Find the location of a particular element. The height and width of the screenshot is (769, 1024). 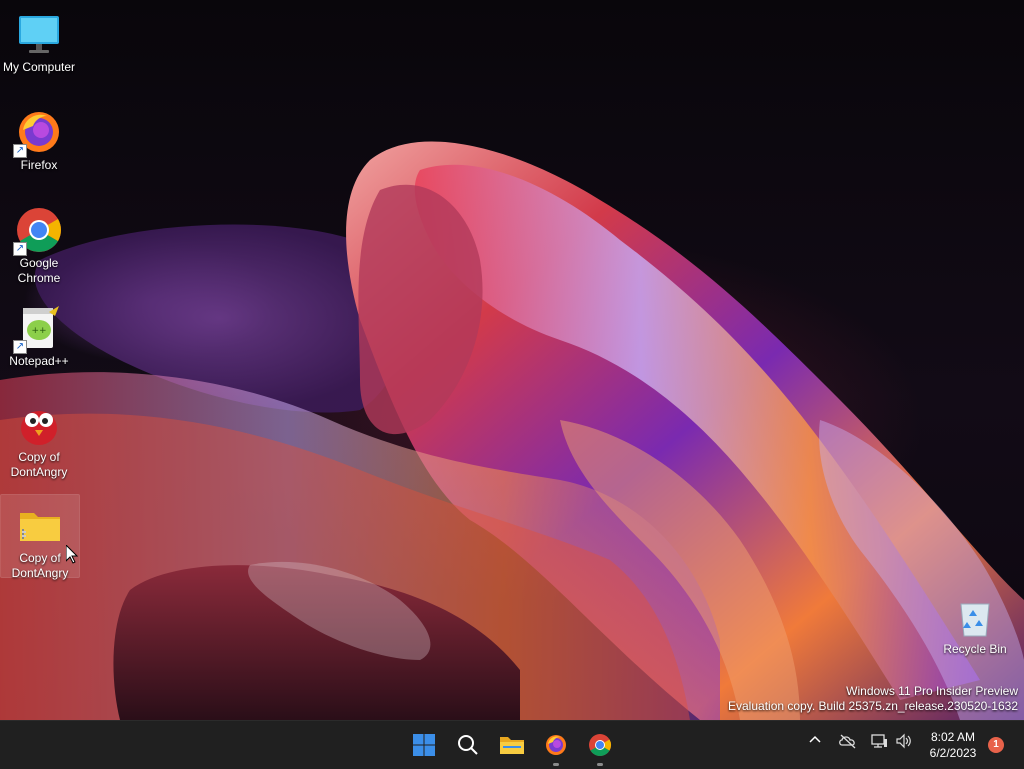

clock-date: 6/2/2023 is located at coordinates (953, 753).